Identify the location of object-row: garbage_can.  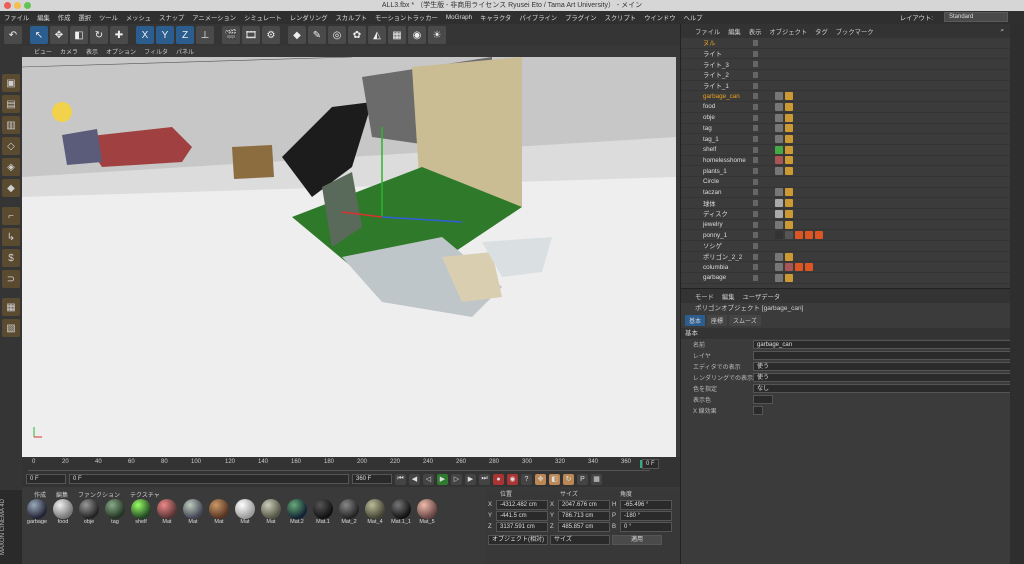
(845, 97).